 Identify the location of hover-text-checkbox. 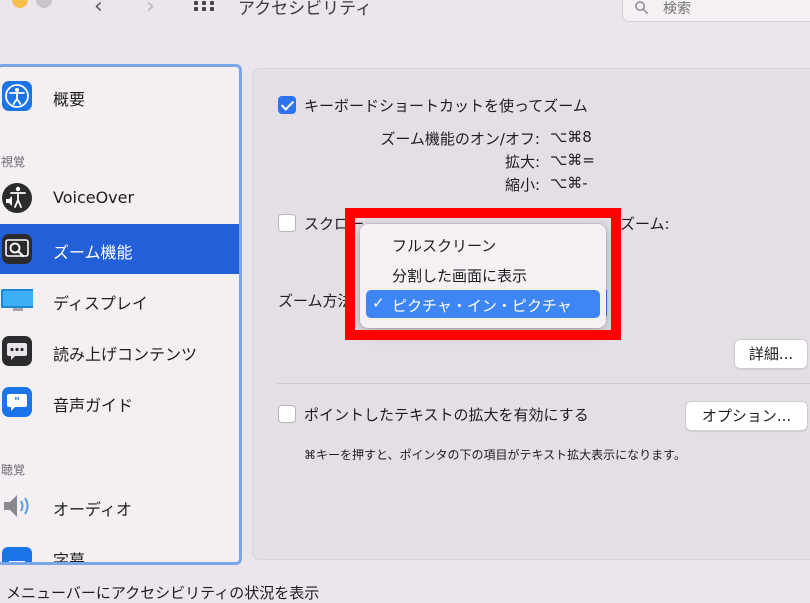
(287, 414).